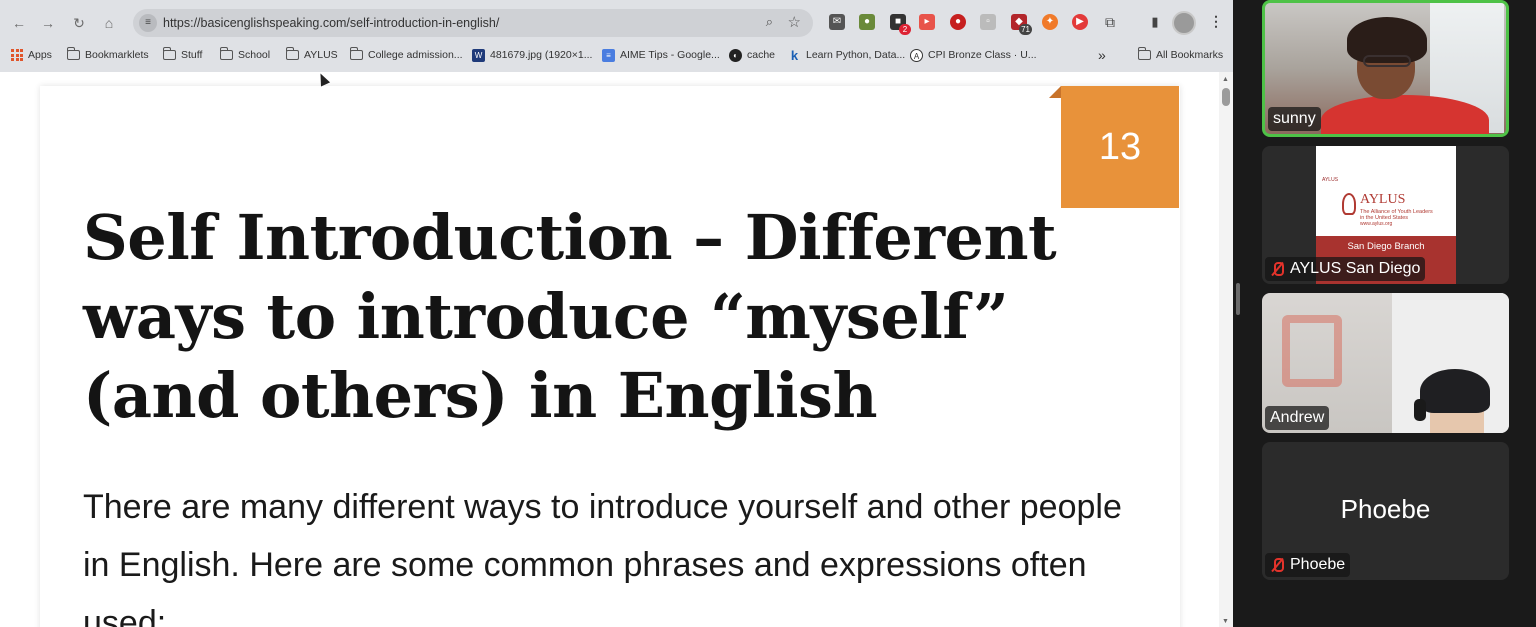 The height and width of the screenshot is (627, 1536). I want to click on extension-5-icon: ▫, so click(988, 22).